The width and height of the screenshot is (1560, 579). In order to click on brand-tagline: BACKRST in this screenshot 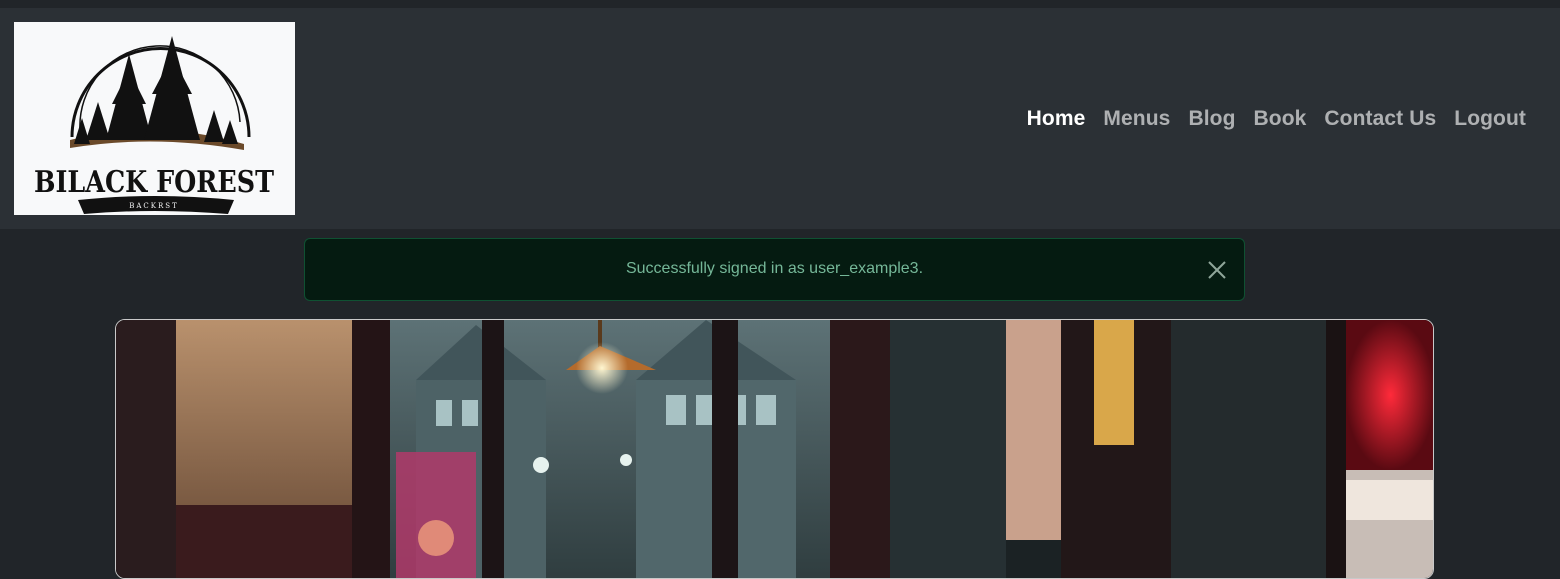, I will do `click(154, 206)`.